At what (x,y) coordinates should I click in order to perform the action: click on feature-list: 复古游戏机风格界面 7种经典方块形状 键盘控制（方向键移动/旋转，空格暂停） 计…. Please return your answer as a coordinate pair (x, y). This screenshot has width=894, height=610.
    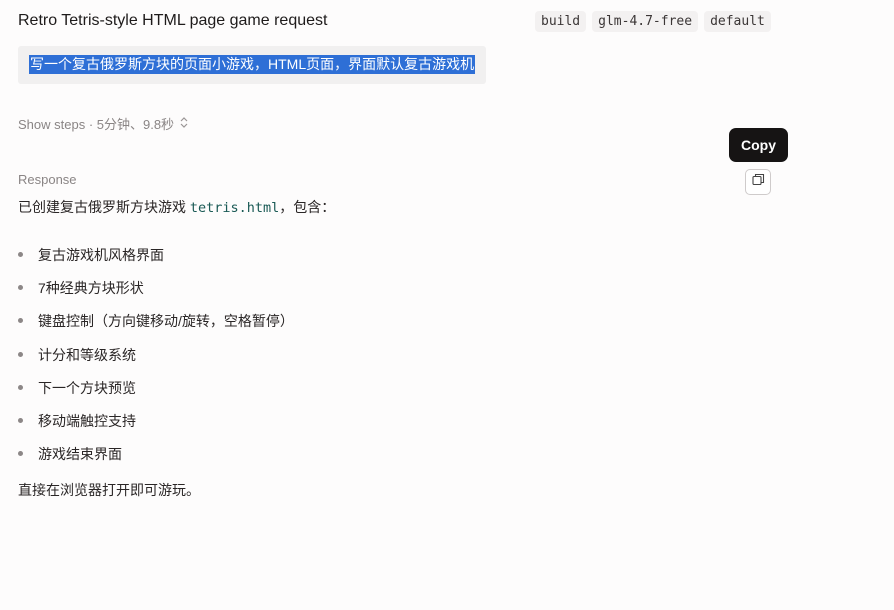
    Looking at the image, I should click on (156, 354).